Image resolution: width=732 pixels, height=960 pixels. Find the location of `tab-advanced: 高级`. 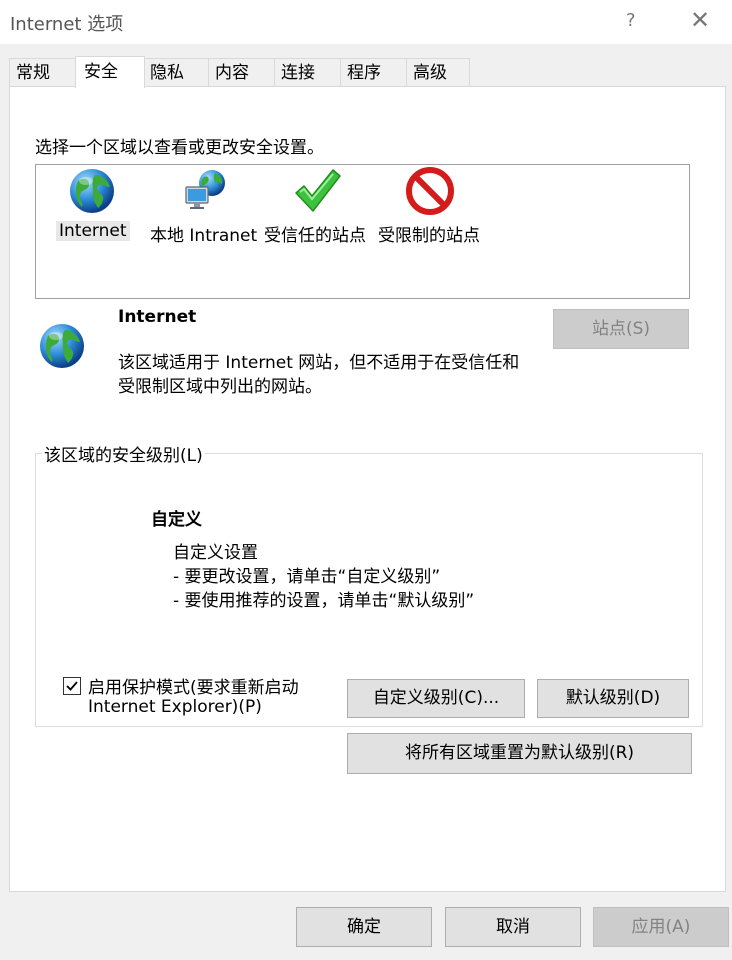

tab-advanced: 高级 is located at coordinates (438, 72).